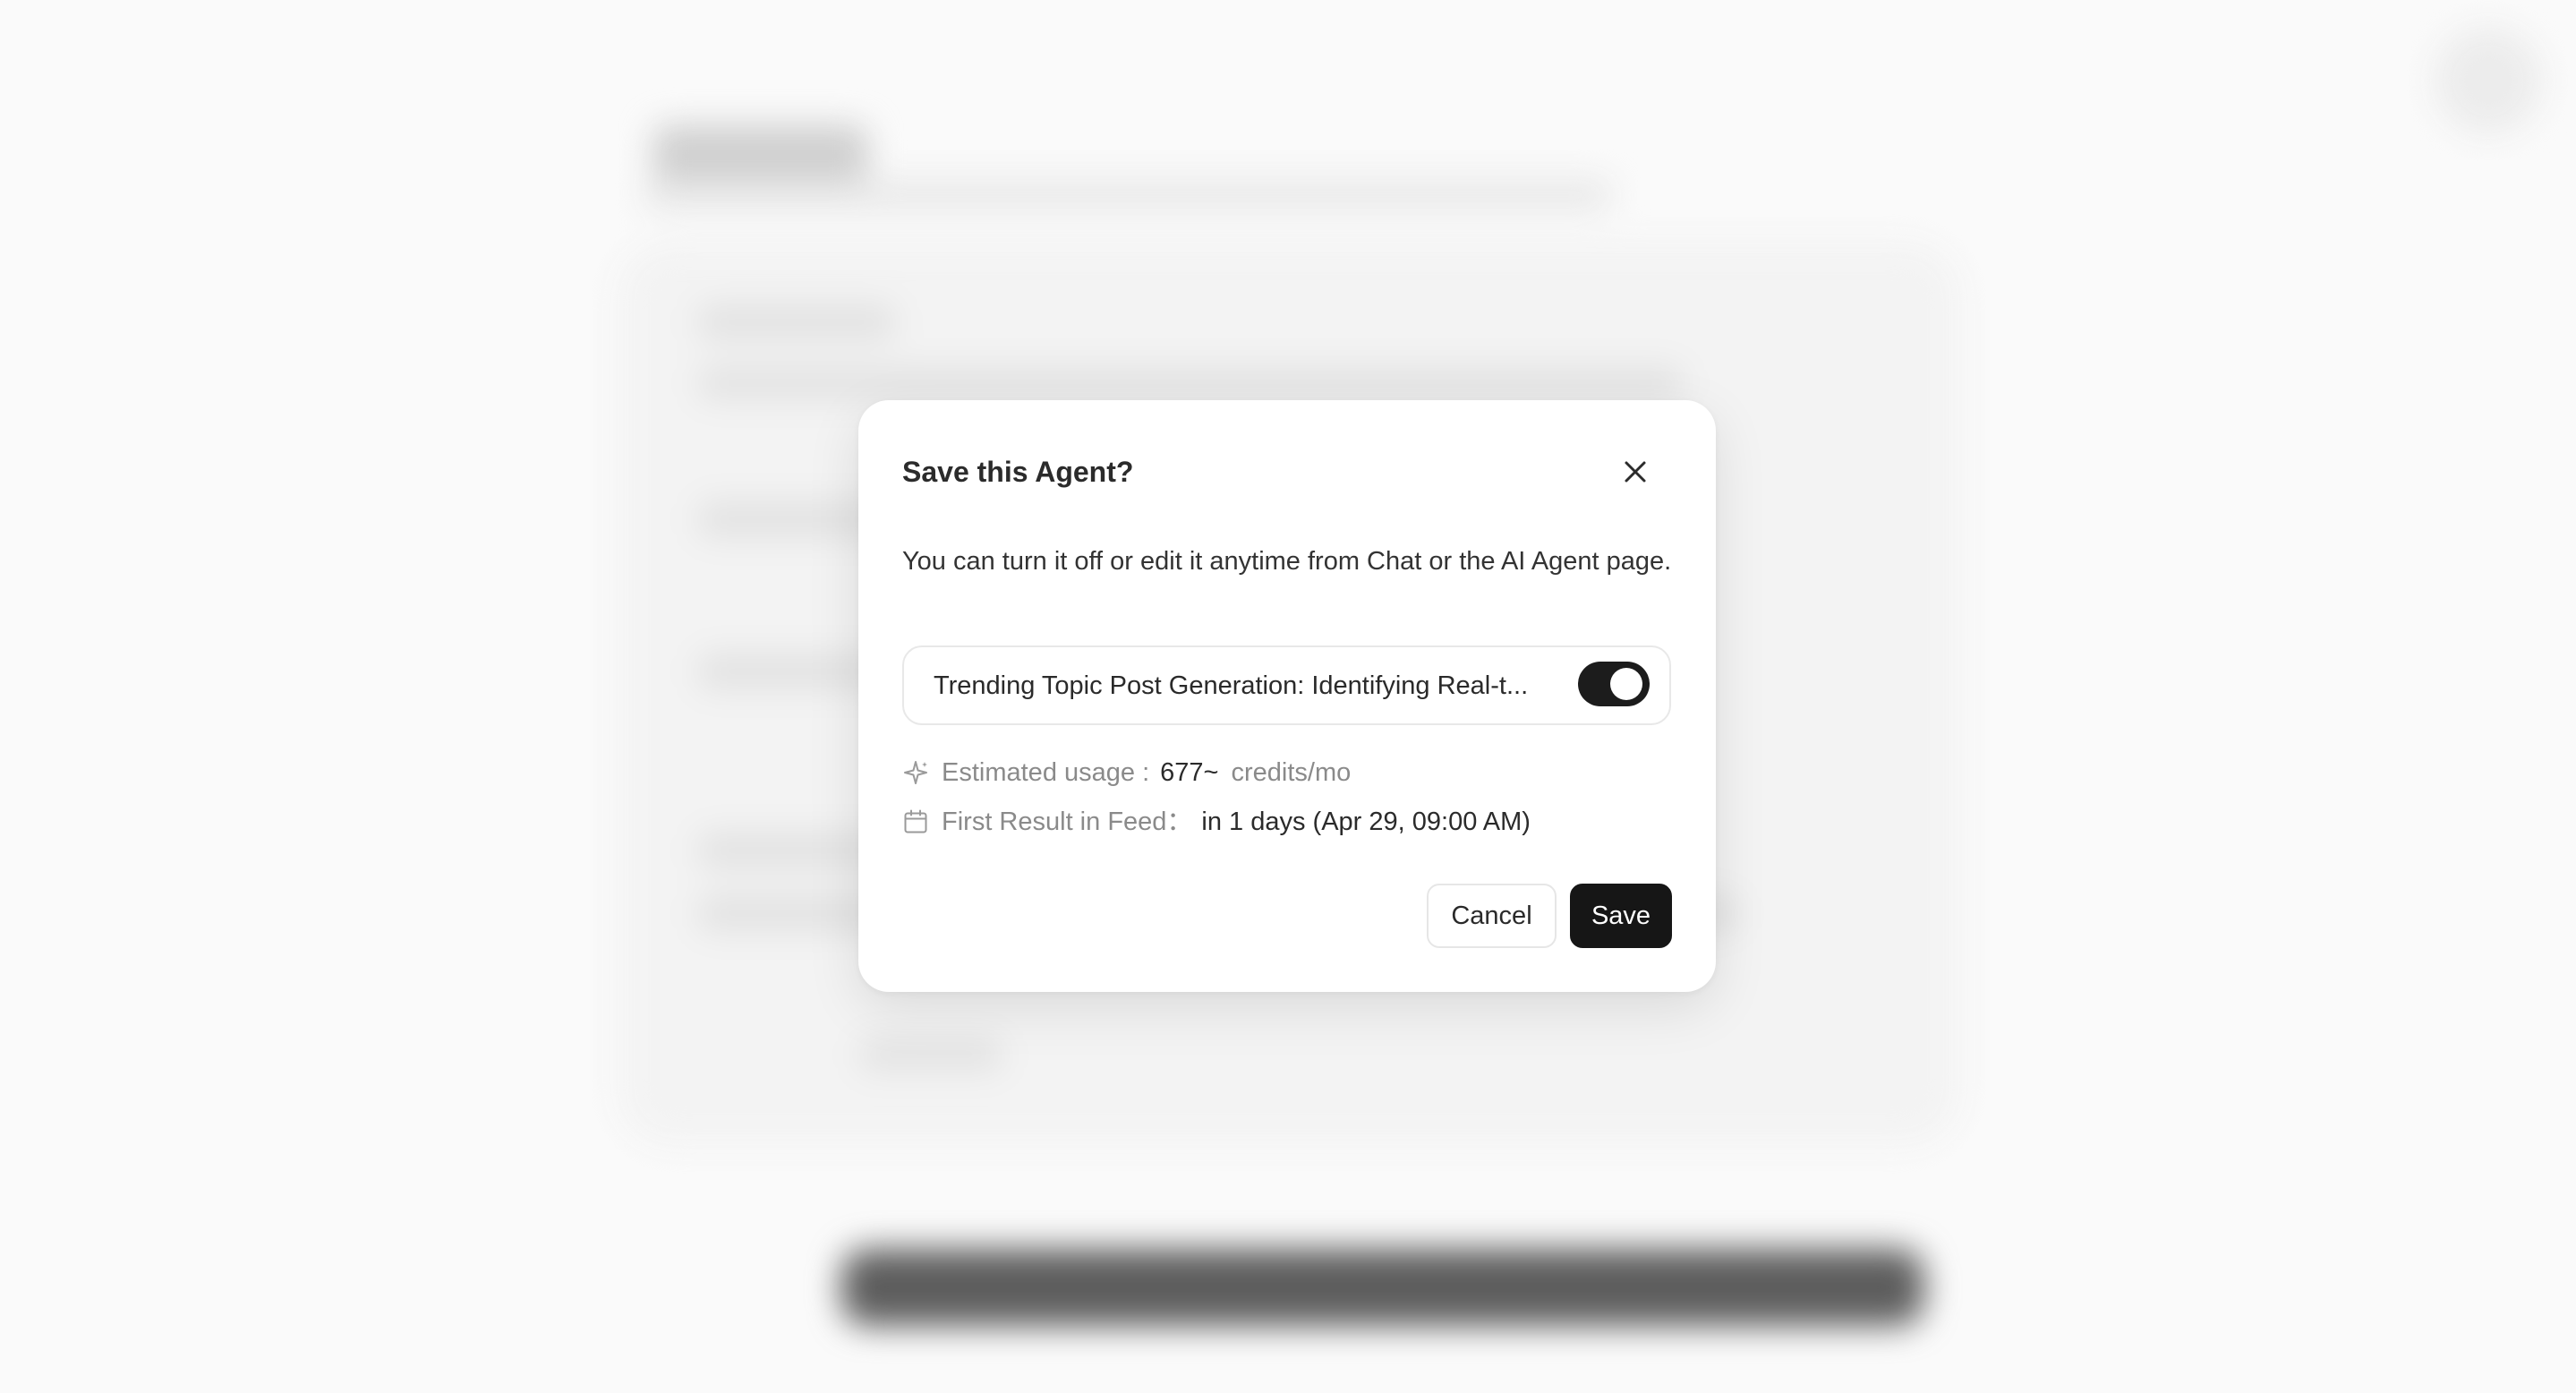  Describe the element at coordinates (1046, 772) in the screenshot. I see `usage-label: Estimated usage :` at that location.